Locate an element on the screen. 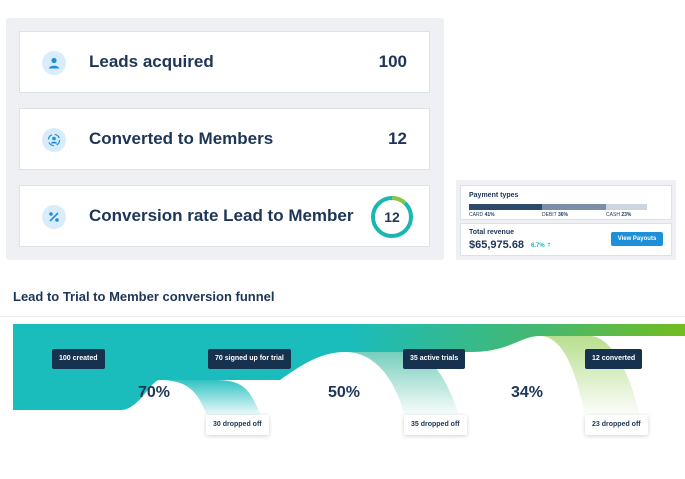 This screenshot has width=685, height=479. leads-acquired-value: 100 is located at coordinates (392, 61).